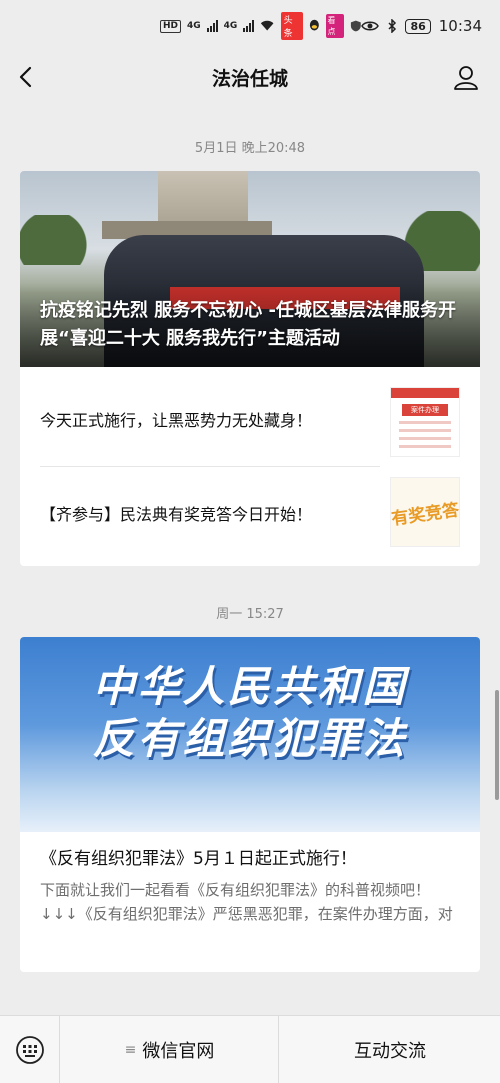  I want to click on status-left: HD 4G 4G 头条 看点, so click(260, 26).